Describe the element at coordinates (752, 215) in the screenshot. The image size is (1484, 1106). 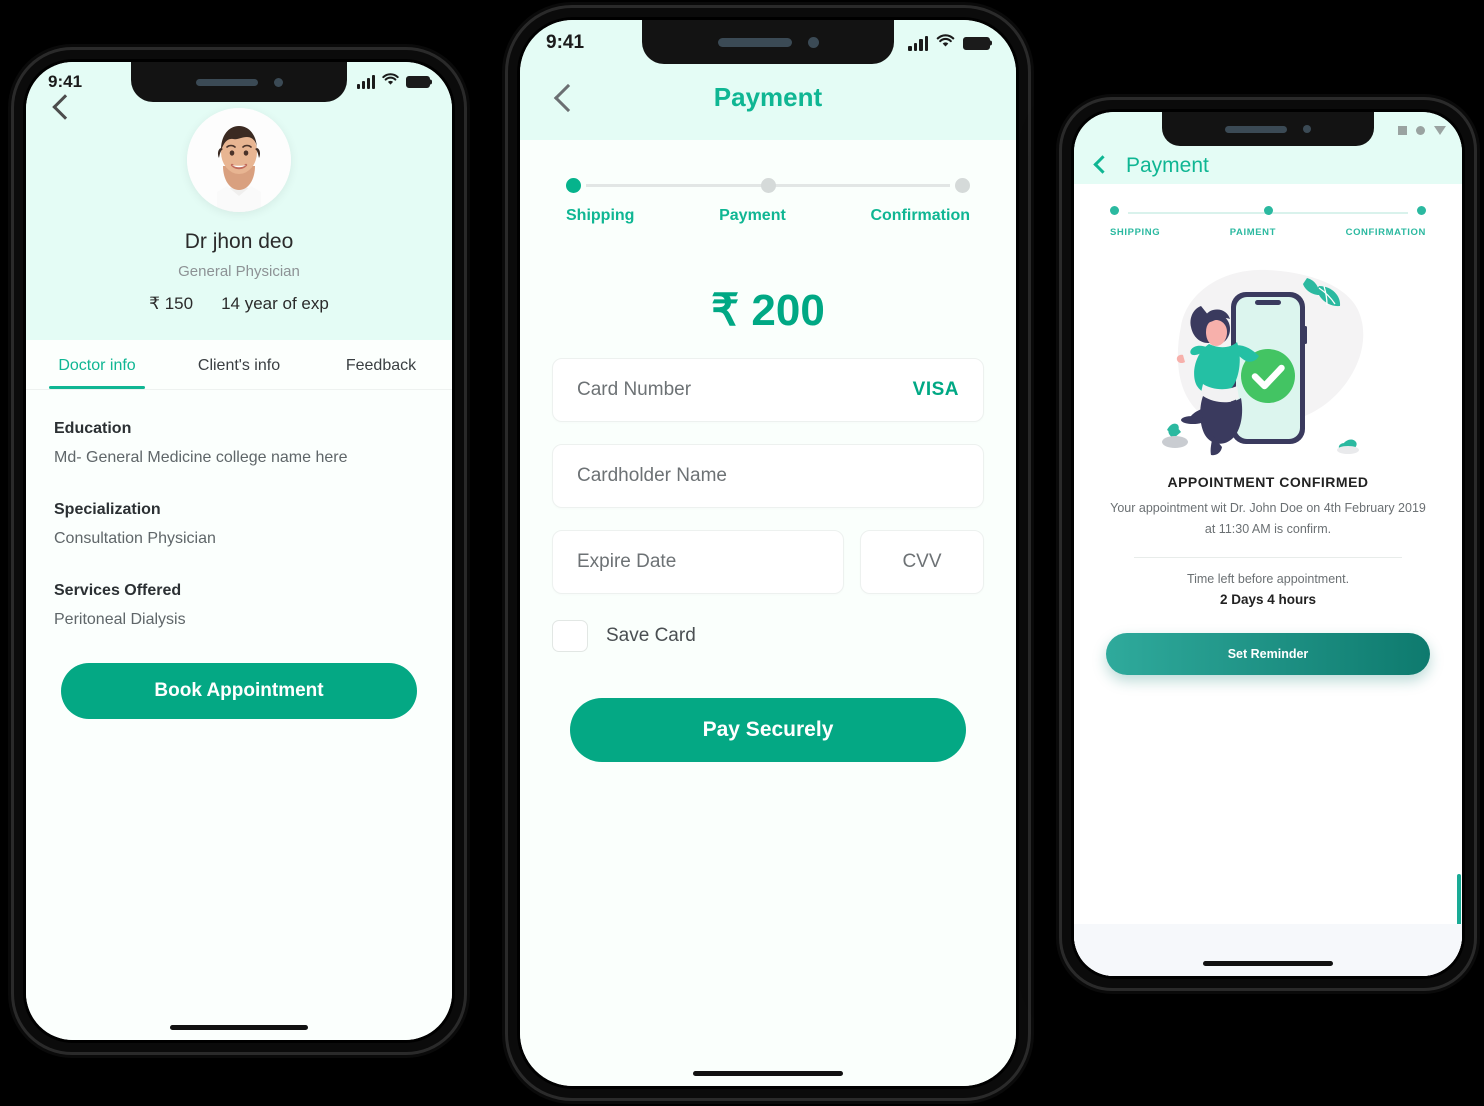
I see `step-label-payment: Payment` at that location.